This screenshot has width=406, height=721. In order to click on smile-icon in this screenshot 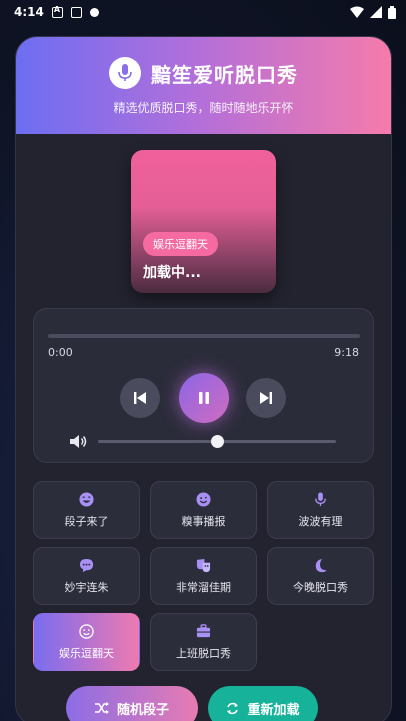, I will do `click(86, 631)`.